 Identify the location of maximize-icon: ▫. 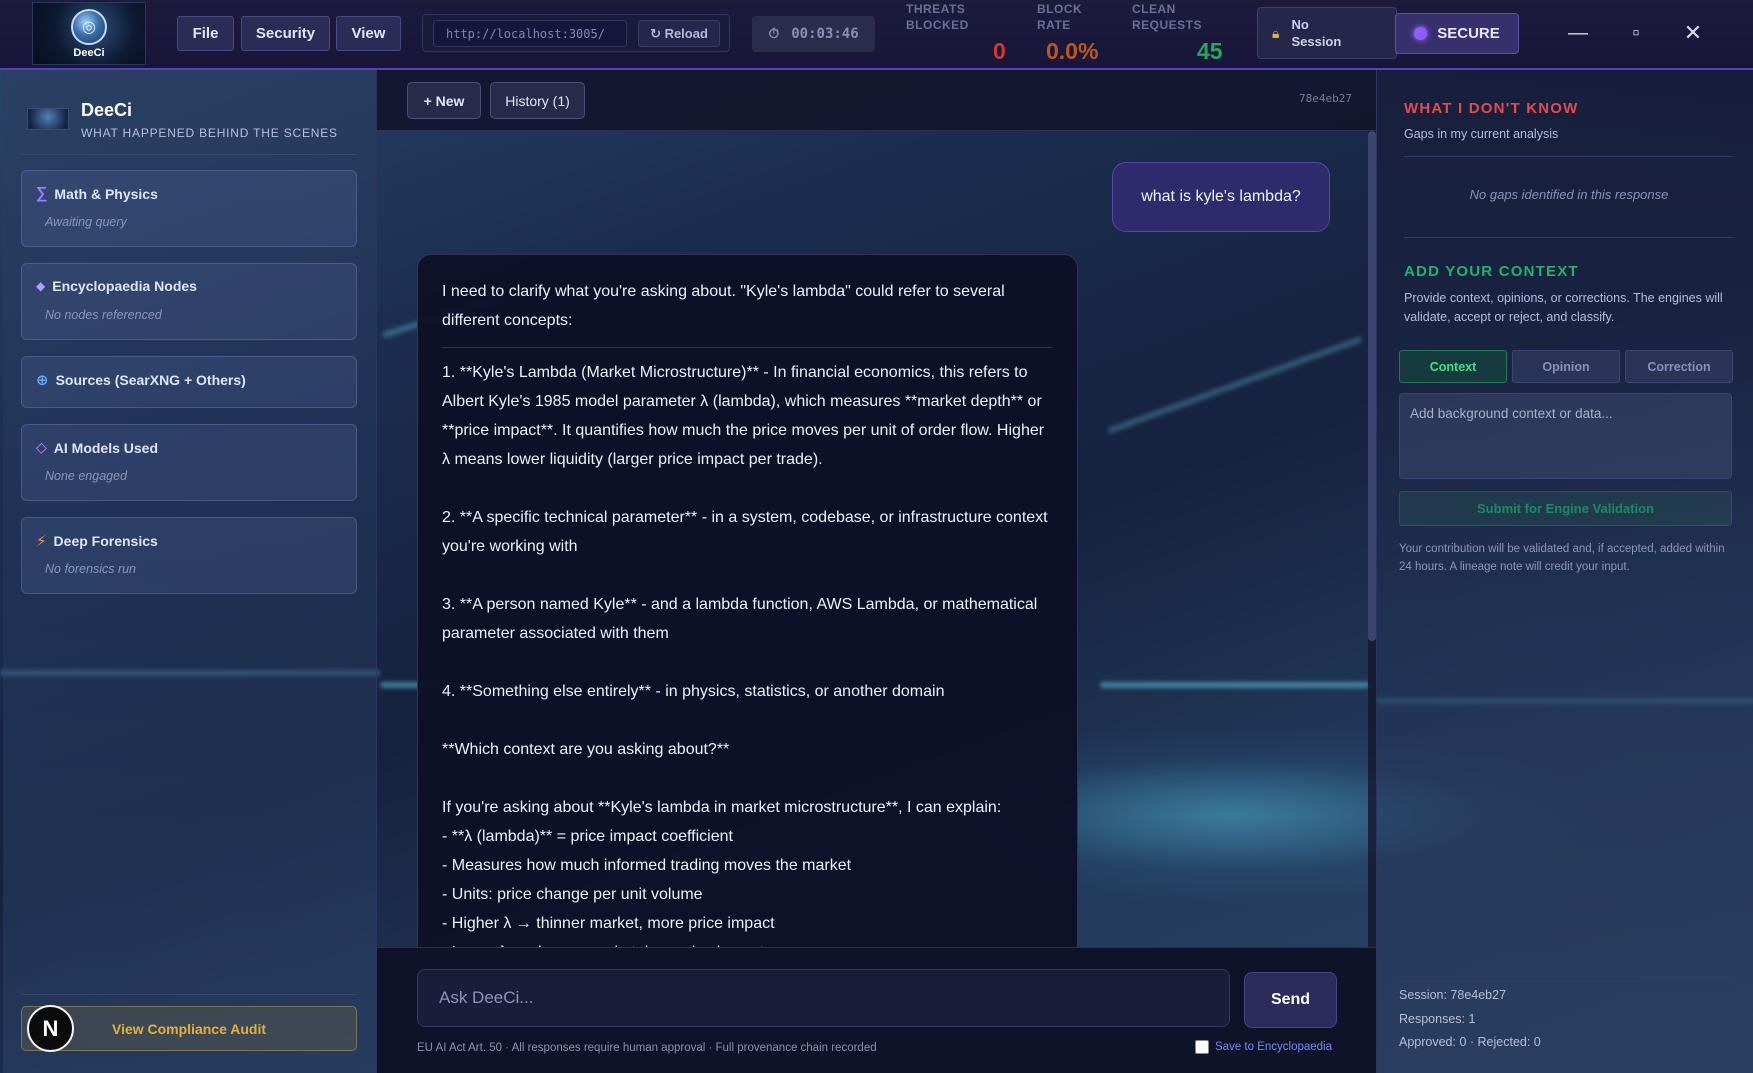
(1636, 33).